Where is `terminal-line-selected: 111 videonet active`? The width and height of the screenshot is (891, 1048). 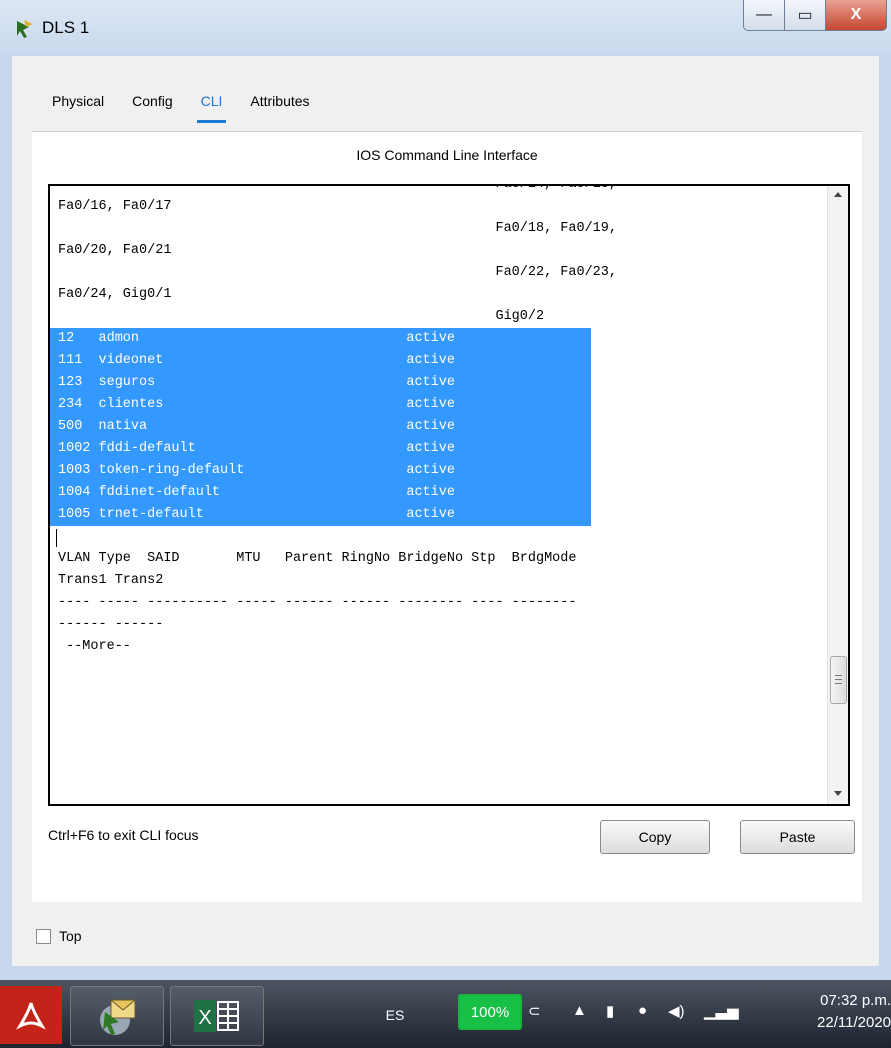 terminal-line-selected: 111 videonet active is located at coordinates (434, 361).